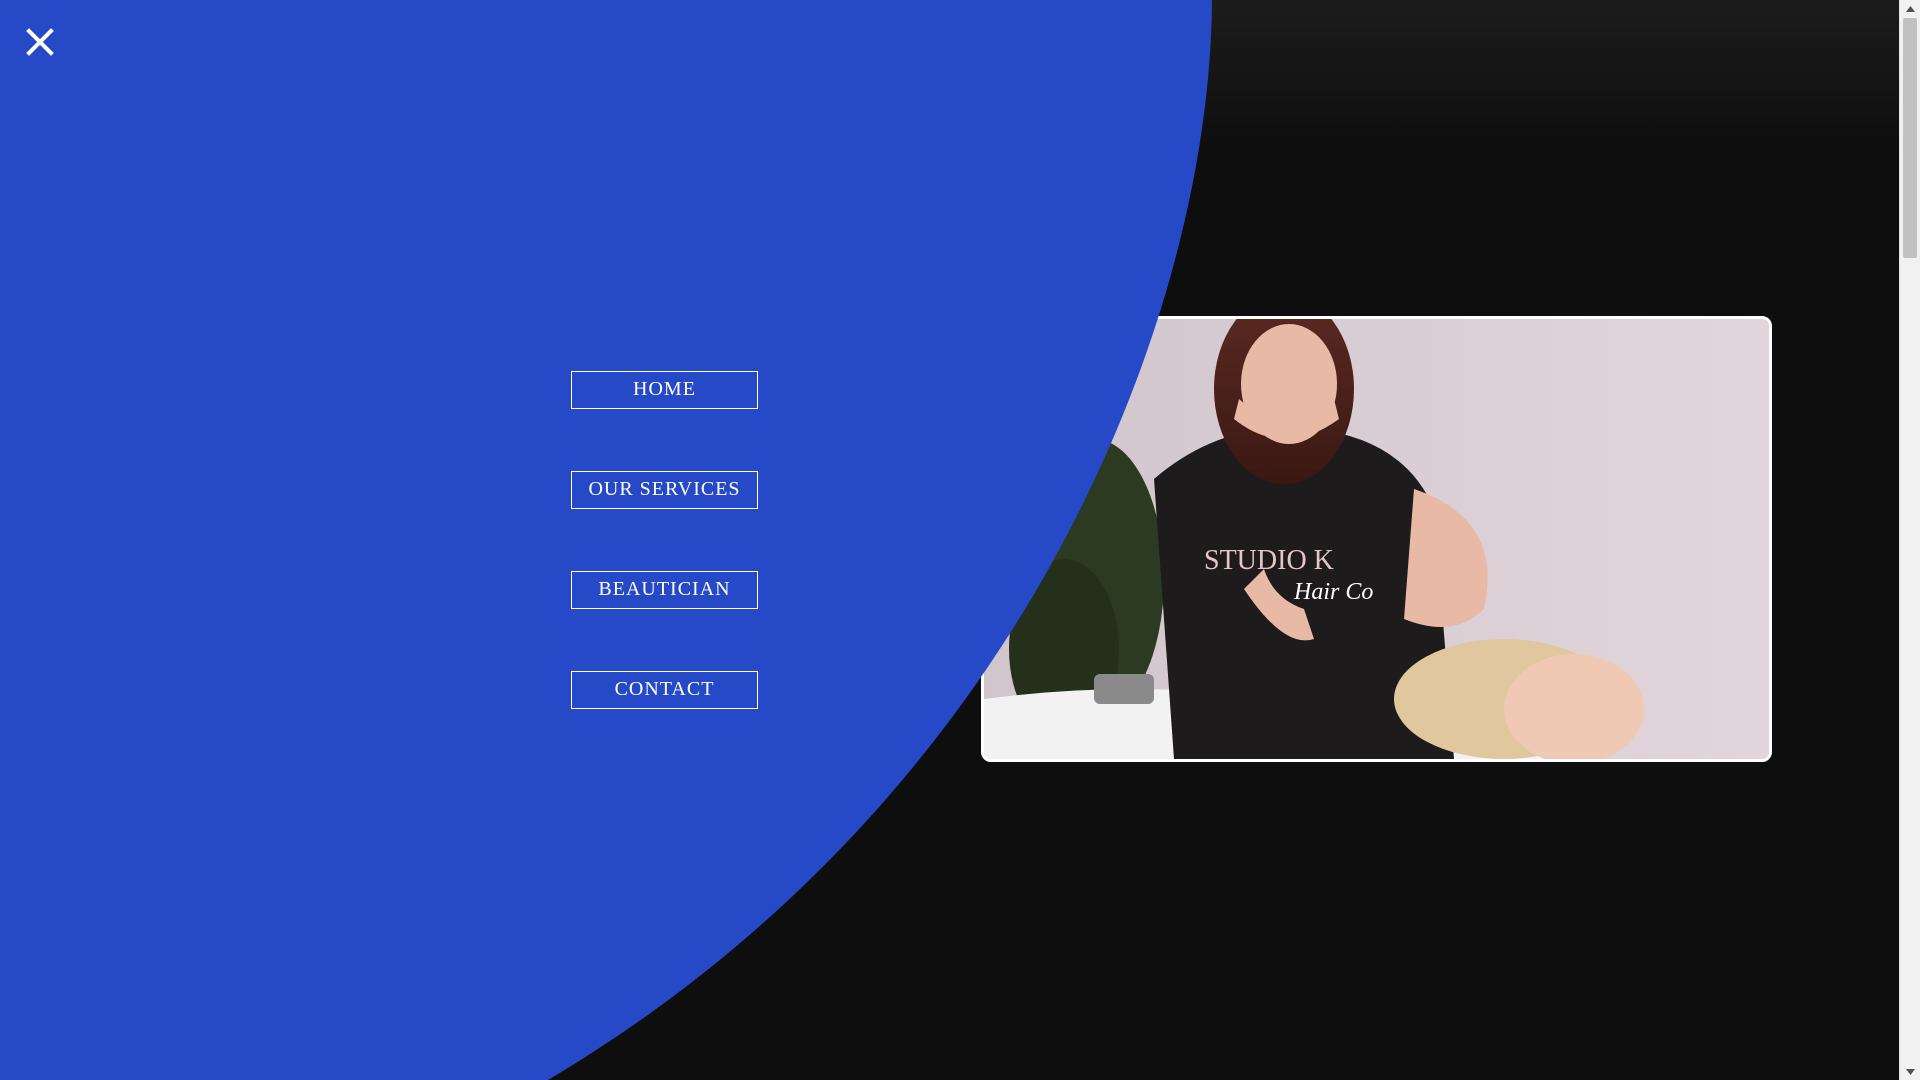 This screenshot has width=1920, height=1080. I want to click on main-nav: HOME OUR SERVICES BEAUTICIAN CONTACT, so click(664, 571).